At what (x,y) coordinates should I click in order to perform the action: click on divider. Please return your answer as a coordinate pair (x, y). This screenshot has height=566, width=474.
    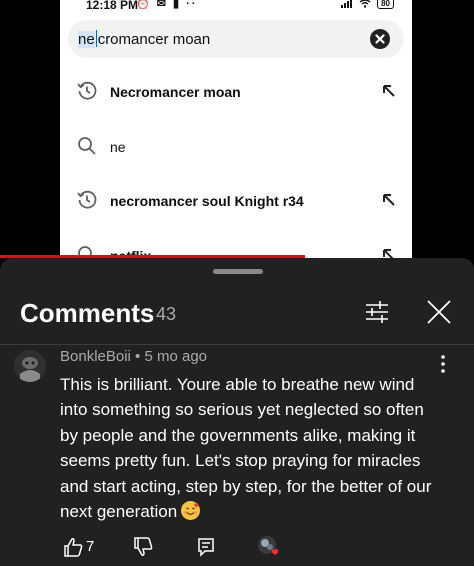
    Looking at the image, I should click on (237, 344).